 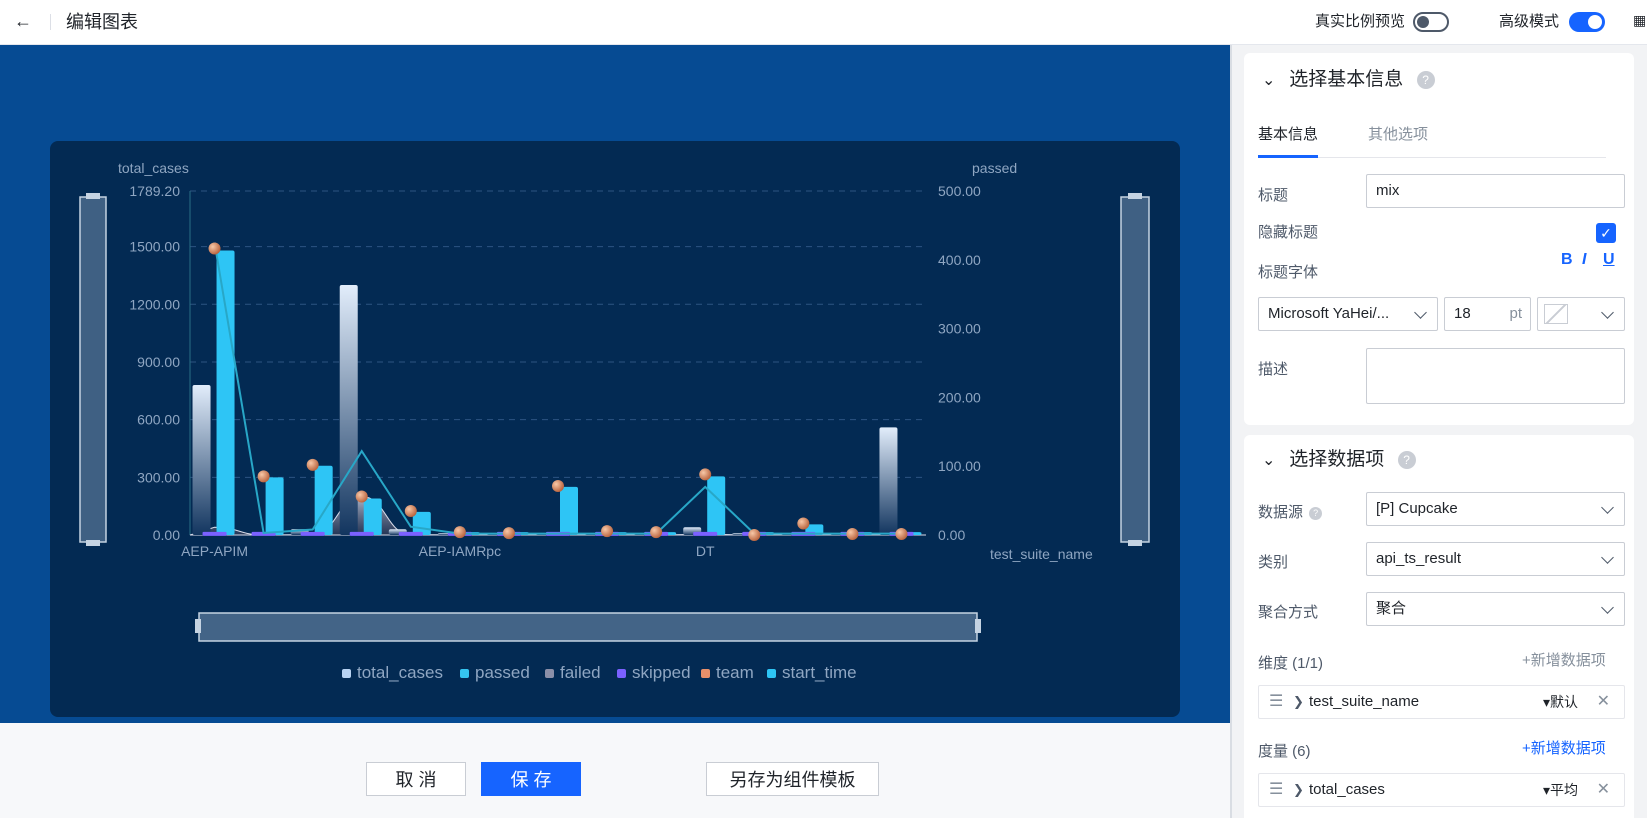 What do you see at coordinates (1564, 749) in the screenshot?
I see `add-measure-button: +新增数据项` at bounding box center [1564, 749].